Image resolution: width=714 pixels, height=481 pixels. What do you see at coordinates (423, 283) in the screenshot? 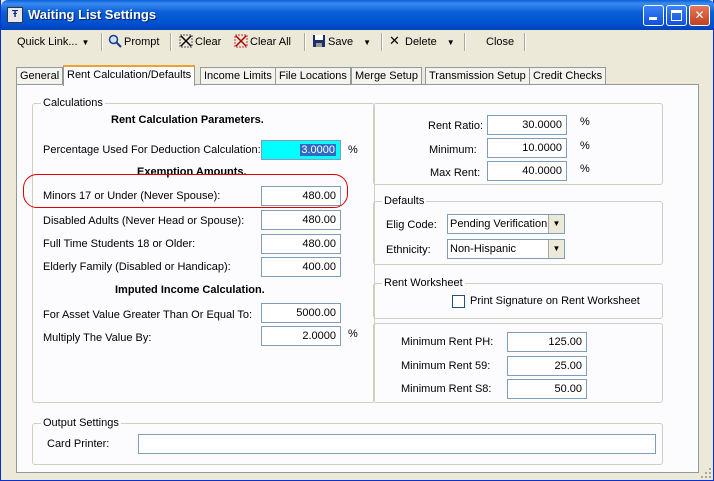
I see `rent-worksheet-legend: Rent Worksheet` at bounding box center [423, 283].